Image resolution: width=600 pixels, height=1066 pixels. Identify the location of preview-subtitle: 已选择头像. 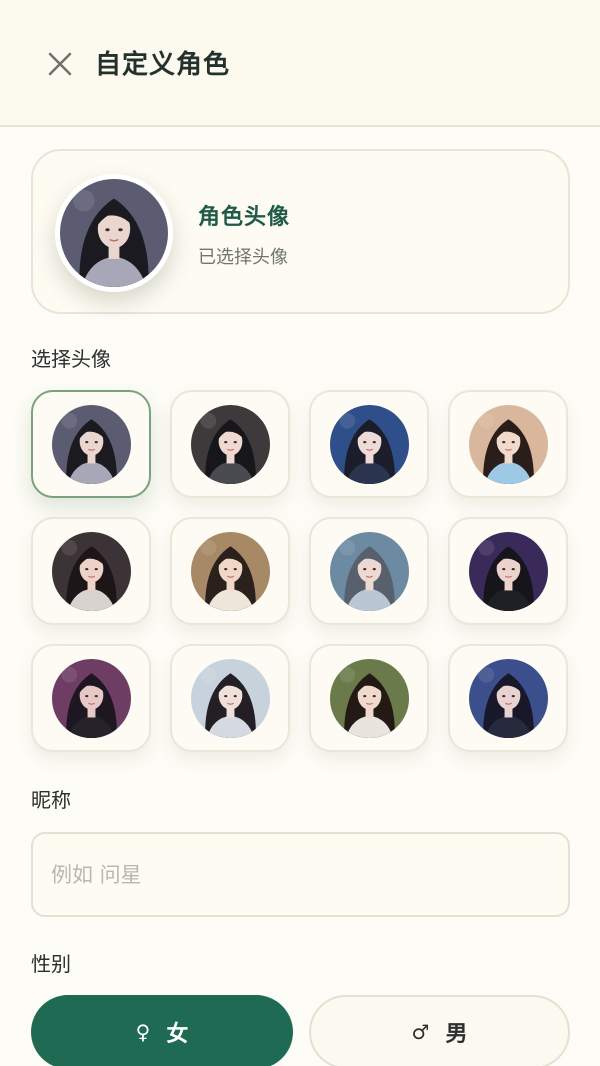
(243, 257).